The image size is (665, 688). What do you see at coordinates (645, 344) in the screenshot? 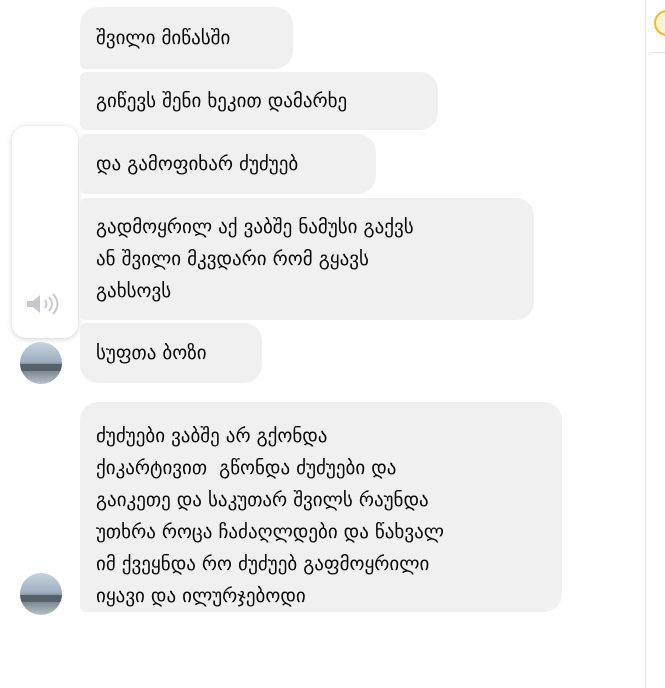
I see `panel-divider` at bounding box center [645, 344].